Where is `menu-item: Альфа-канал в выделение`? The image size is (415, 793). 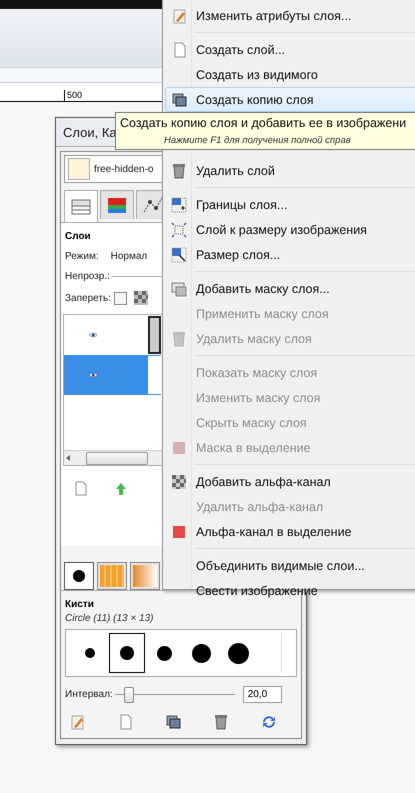 menu-item: Альфа-канал в выделение is located at coordinates (290, 531).